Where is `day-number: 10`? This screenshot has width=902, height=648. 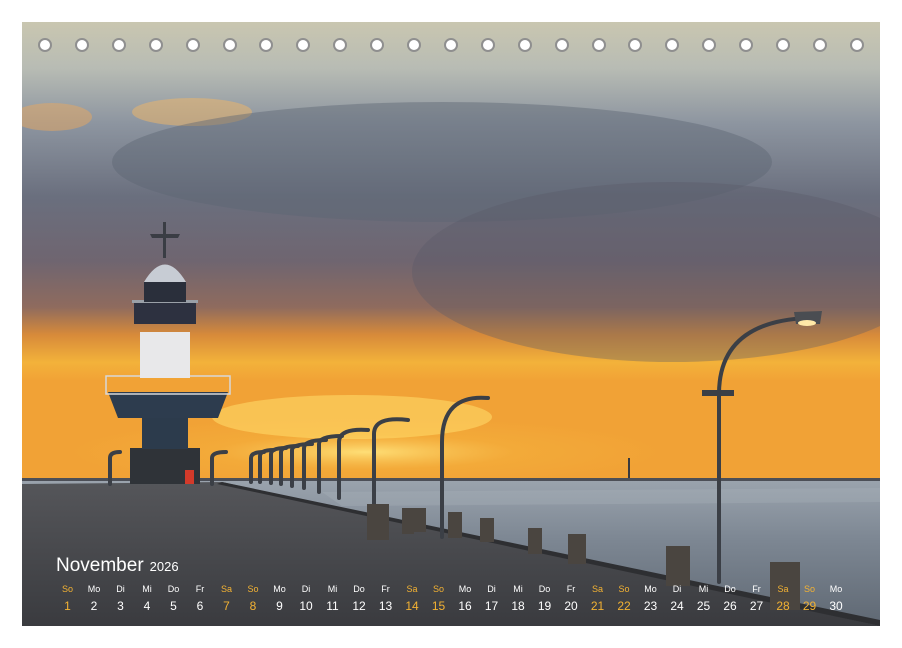
day-number: 10 is located at coordinates (306, 606).